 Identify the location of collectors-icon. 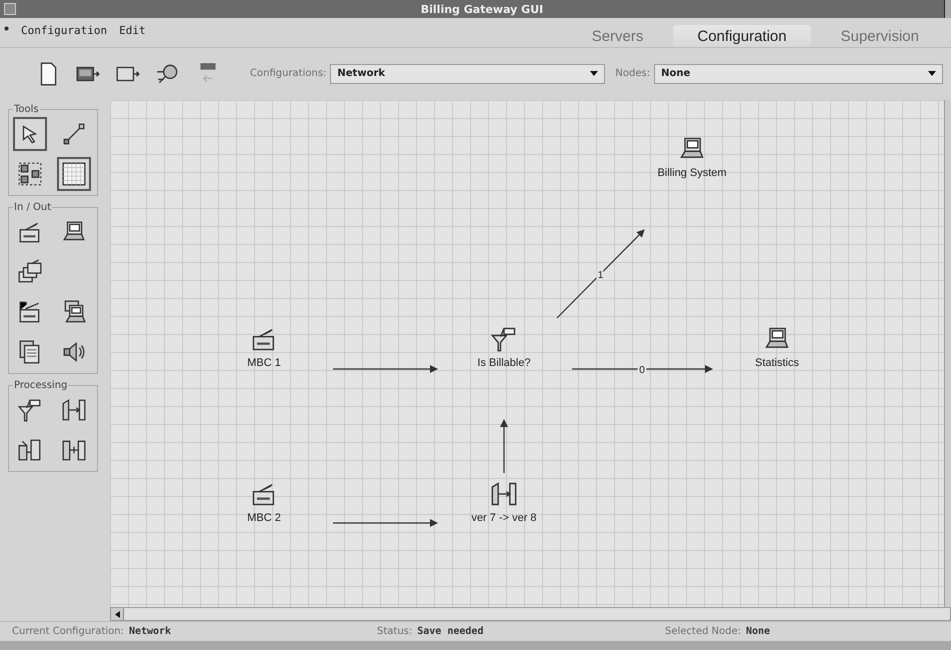
(30, 271).